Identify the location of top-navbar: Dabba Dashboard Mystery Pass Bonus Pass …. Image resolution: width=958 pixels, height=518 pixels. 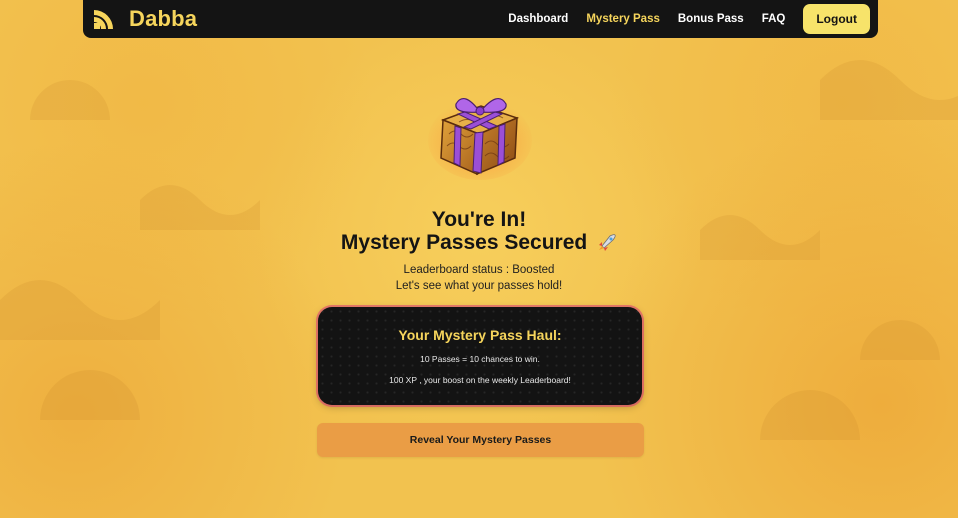
(480, 19).